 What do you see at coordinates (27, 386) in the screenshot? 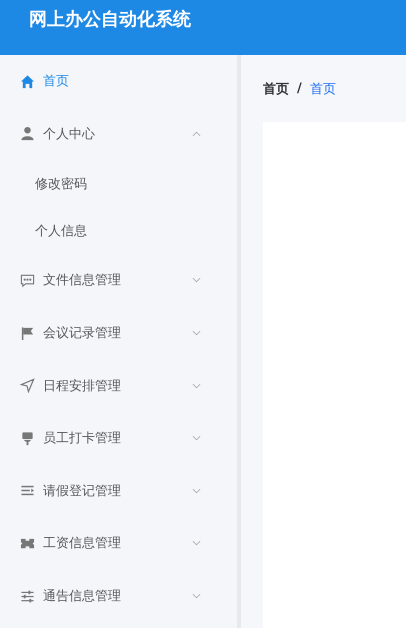
I see `send-icon` at bounding box center [27, 386].